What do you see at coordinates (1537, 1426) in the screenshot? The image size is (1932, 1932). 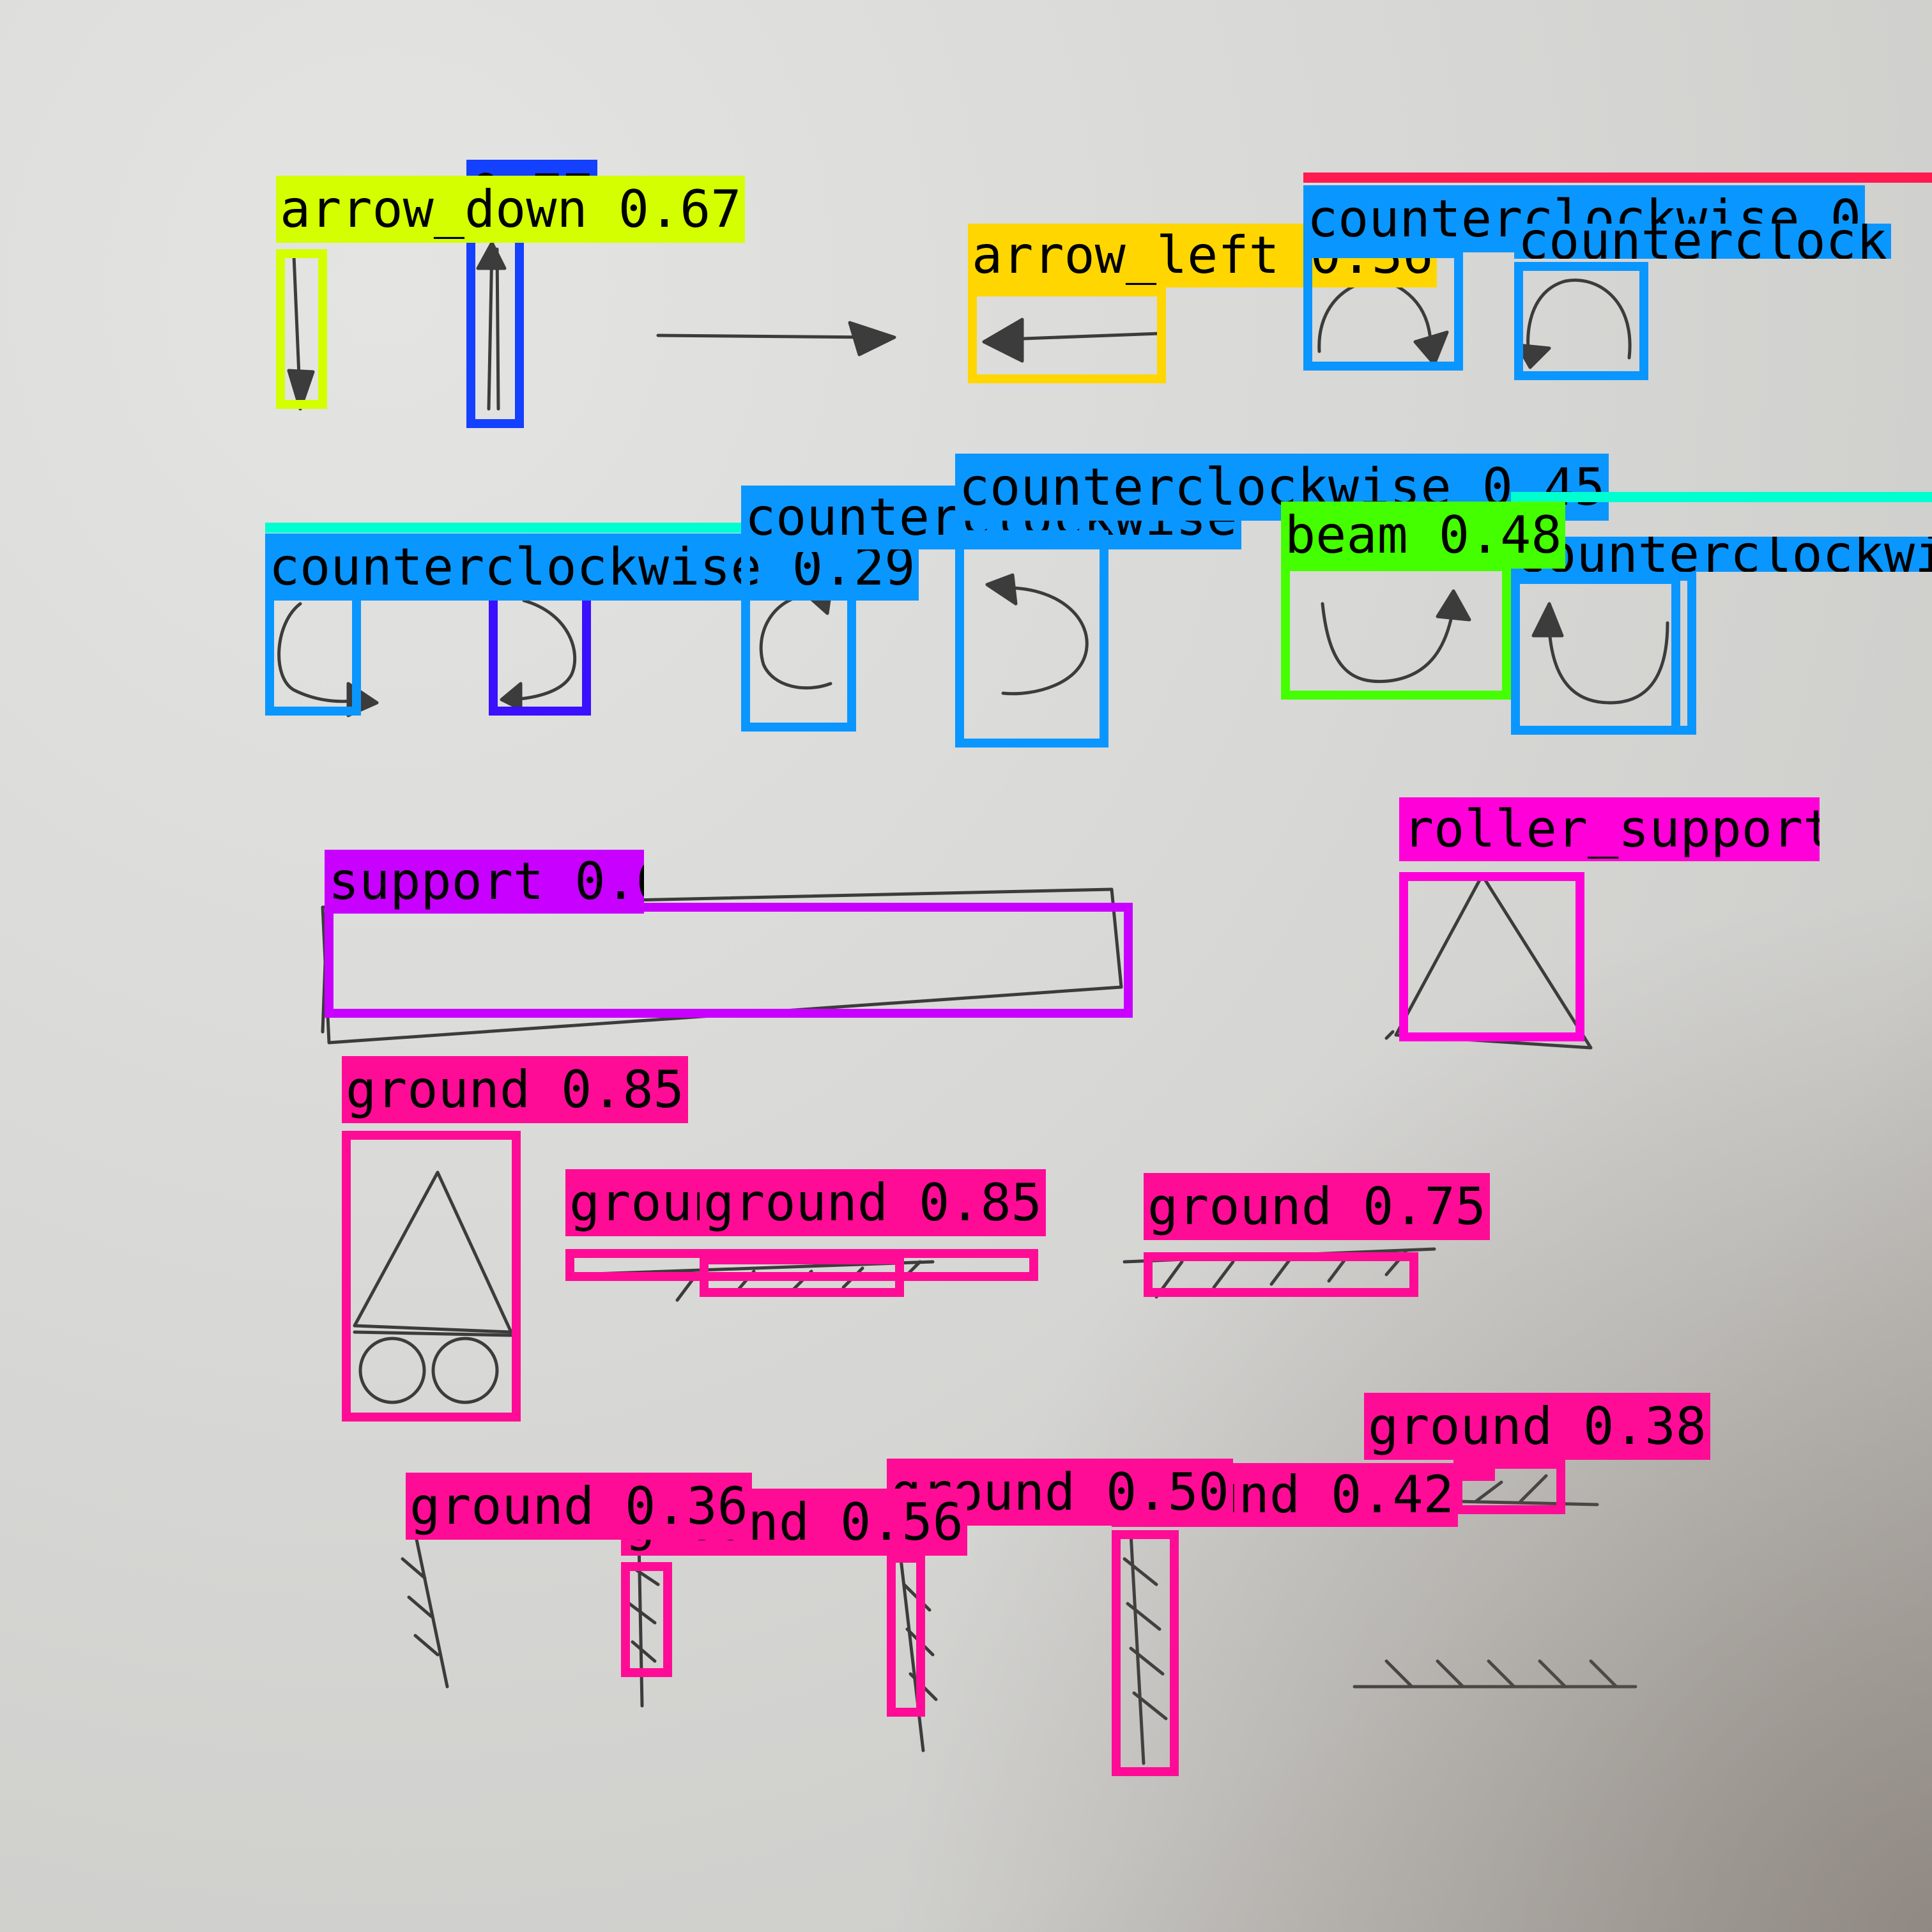 I see `detection-label: ground 0.38` at bounding box center [1537, 1426].